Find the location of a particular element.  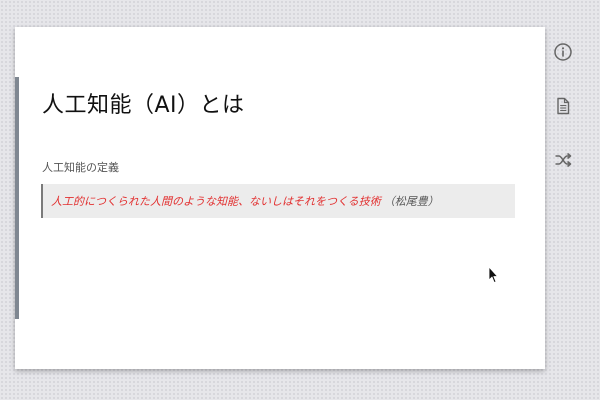

side-toolbar is located at coordinates (563, 121).